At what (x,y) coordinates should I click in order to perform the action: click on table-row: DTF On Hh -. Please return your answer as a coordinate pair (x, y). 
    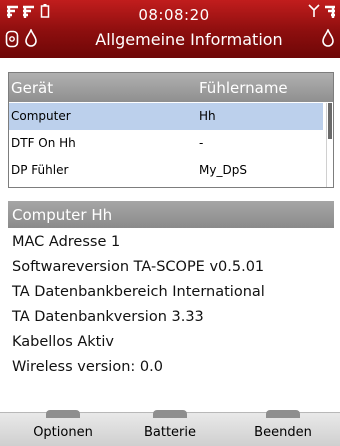
    Looking at the image, I should click on (166, 143).